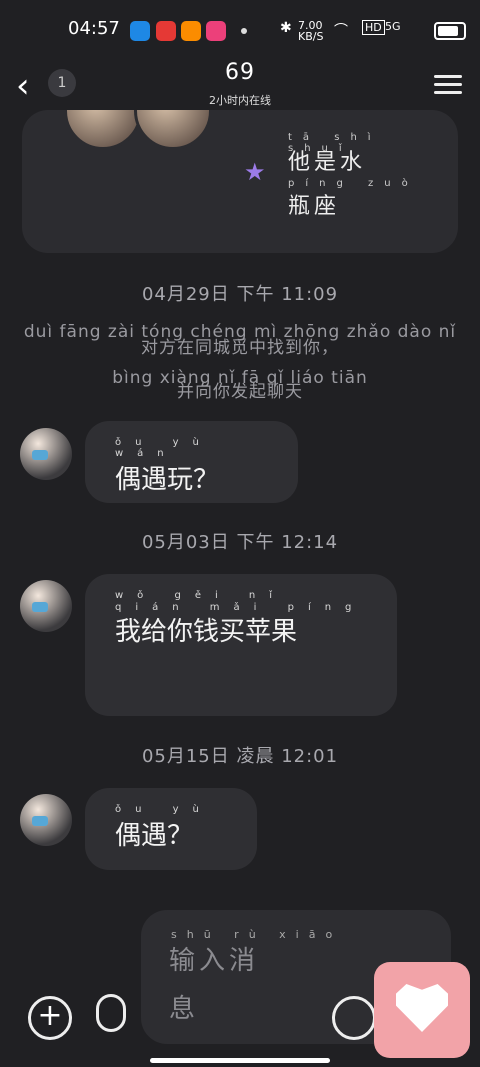 This screenshot has width=480, height=1067. Describe the element at coordinates (354, 1018) in the screenshot. I see `emoji-icon` at that location.